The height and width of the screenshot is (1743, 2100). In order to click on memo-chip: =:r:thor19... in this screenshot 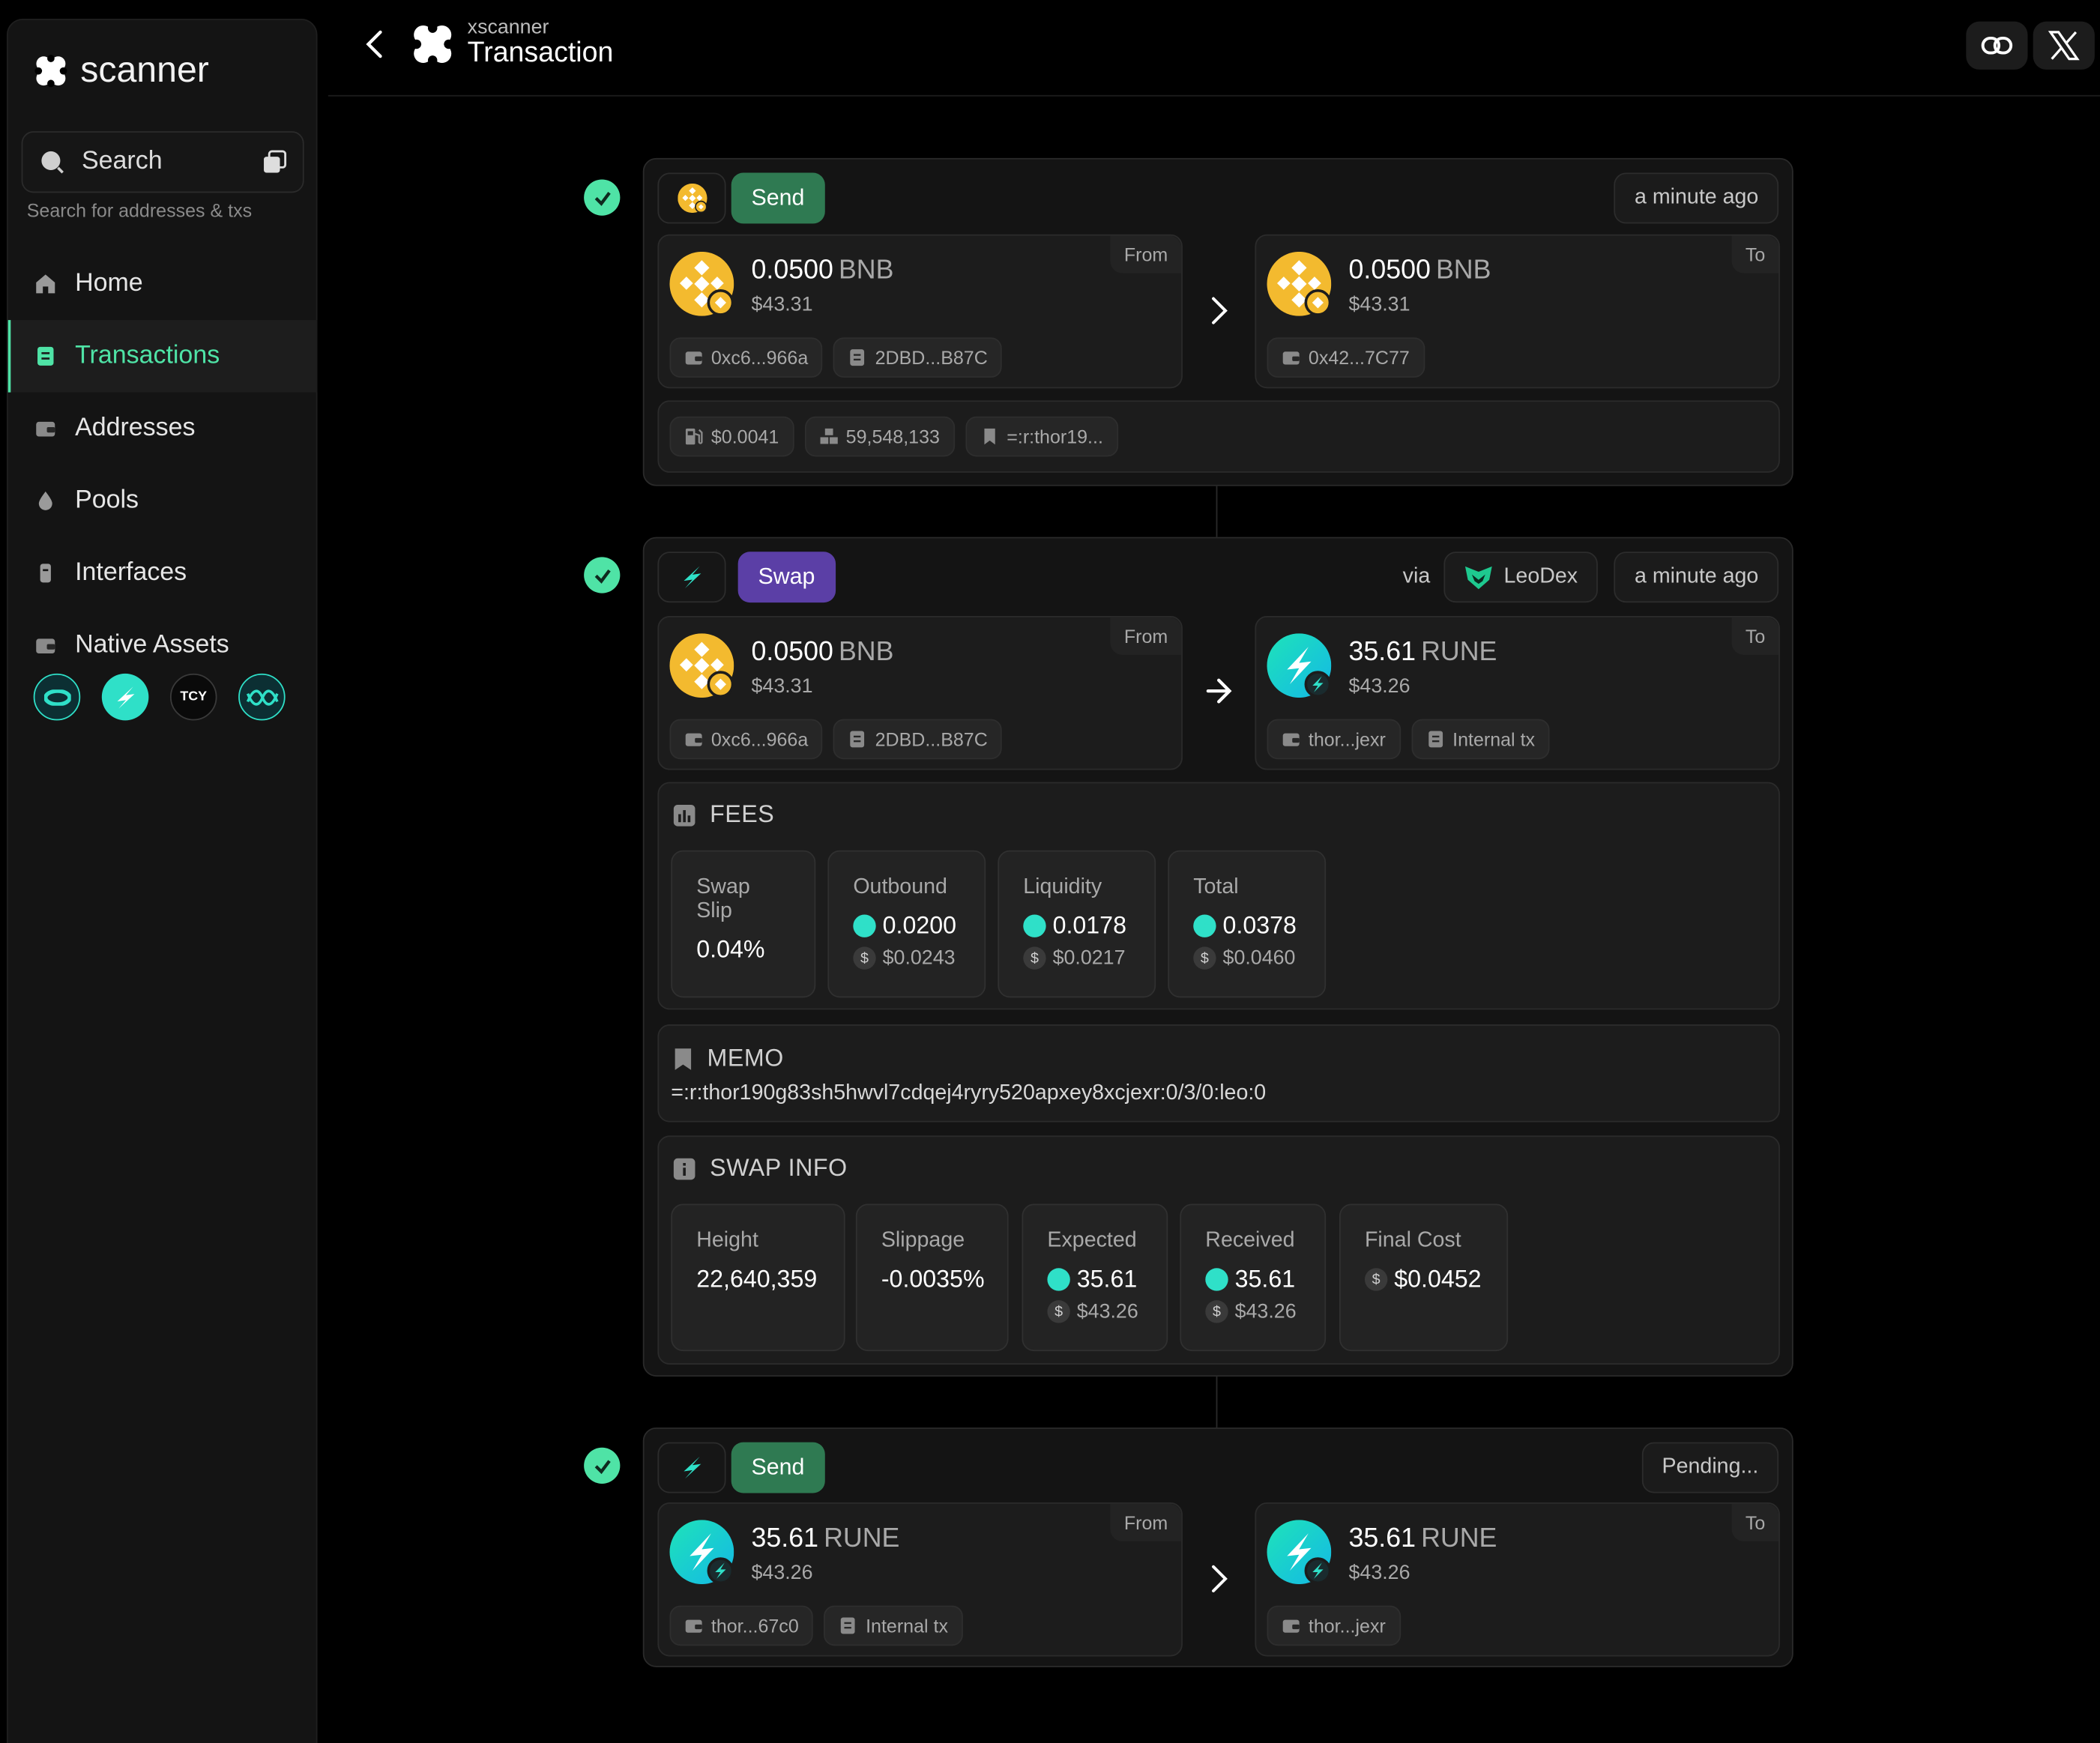, I will do `click(1041, 436)`.